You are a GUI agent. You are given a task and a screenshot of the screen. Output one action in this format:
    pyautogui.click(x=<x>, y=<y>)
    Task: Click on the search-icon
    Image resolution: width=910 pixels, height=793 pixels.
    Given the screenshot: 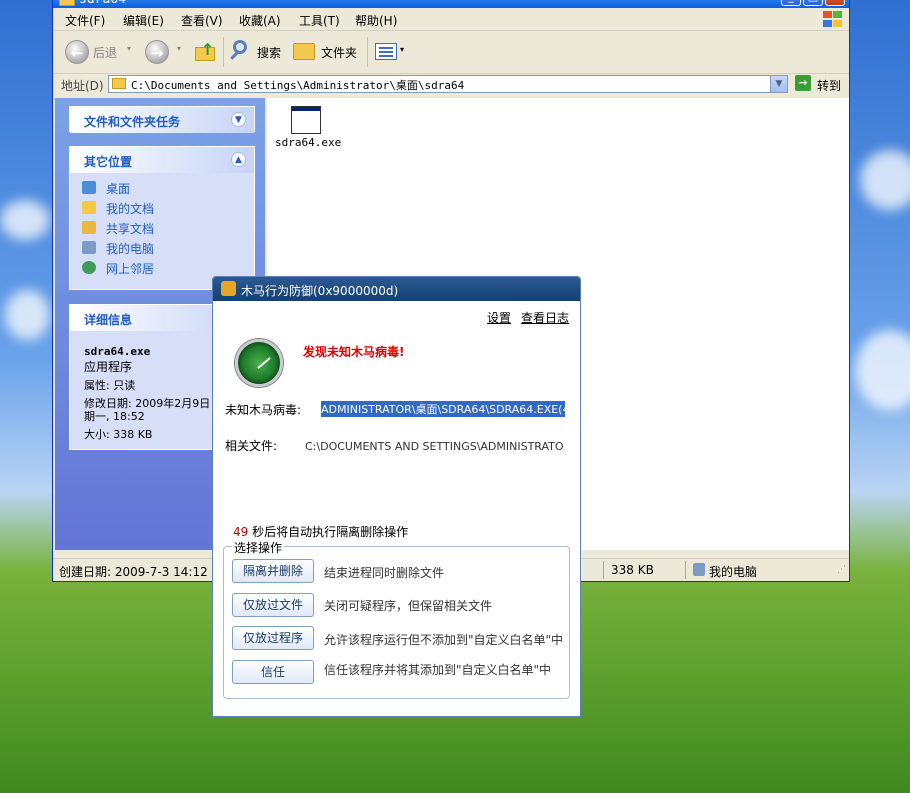 What is the action you would take?
    pyautogui.click(x=241, y=52)
    